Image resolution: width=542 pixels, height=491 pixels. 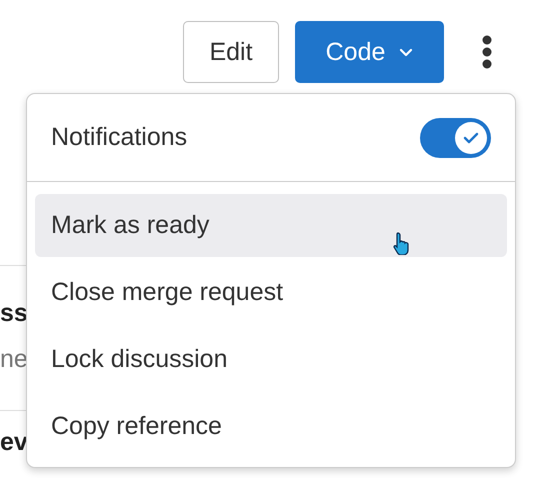 What do you see at coordinates (455, 138) in the screenshot?
I see `notifications-toggle` at bounding box center [455, 138].